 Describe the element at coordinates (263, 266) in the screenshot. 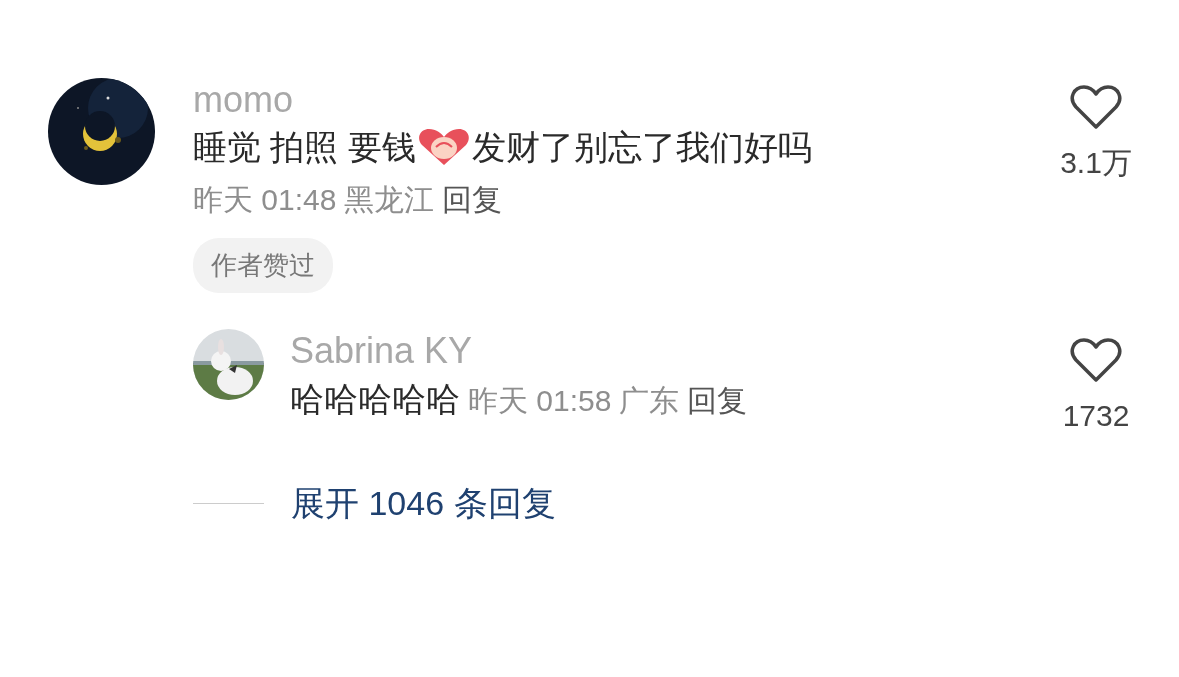

I see `author-liked-tag: 作者赞过` at that location.